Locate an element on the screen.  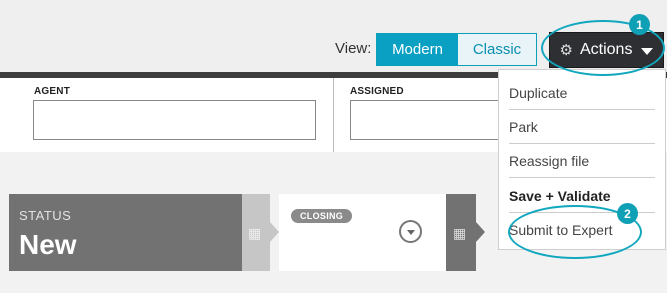
status-block: STATUS New is located at coordinates (125, 232).